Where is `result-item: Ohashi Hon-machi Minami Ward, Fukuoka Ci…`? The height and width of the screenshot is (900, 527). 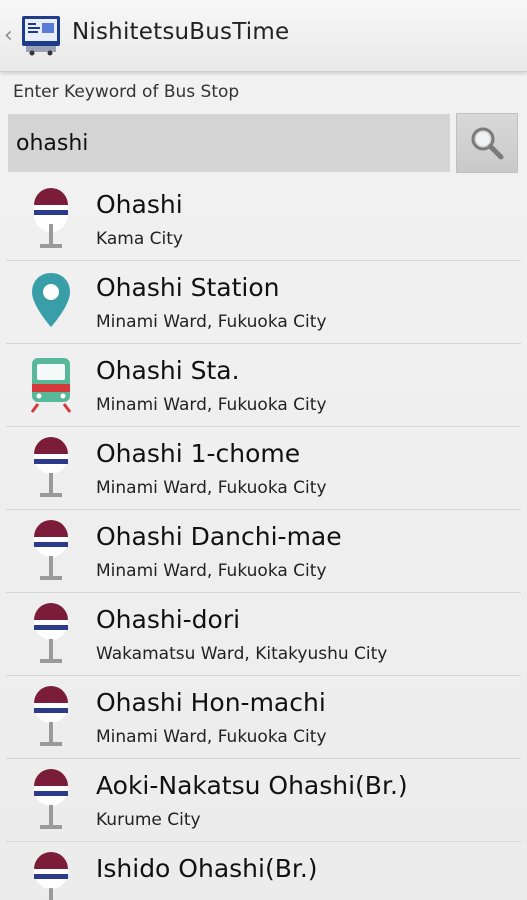 result-item: Ohashi Hon-machi Minami Ward, Fukuoka Ci… is located at coordinates (263, 717).